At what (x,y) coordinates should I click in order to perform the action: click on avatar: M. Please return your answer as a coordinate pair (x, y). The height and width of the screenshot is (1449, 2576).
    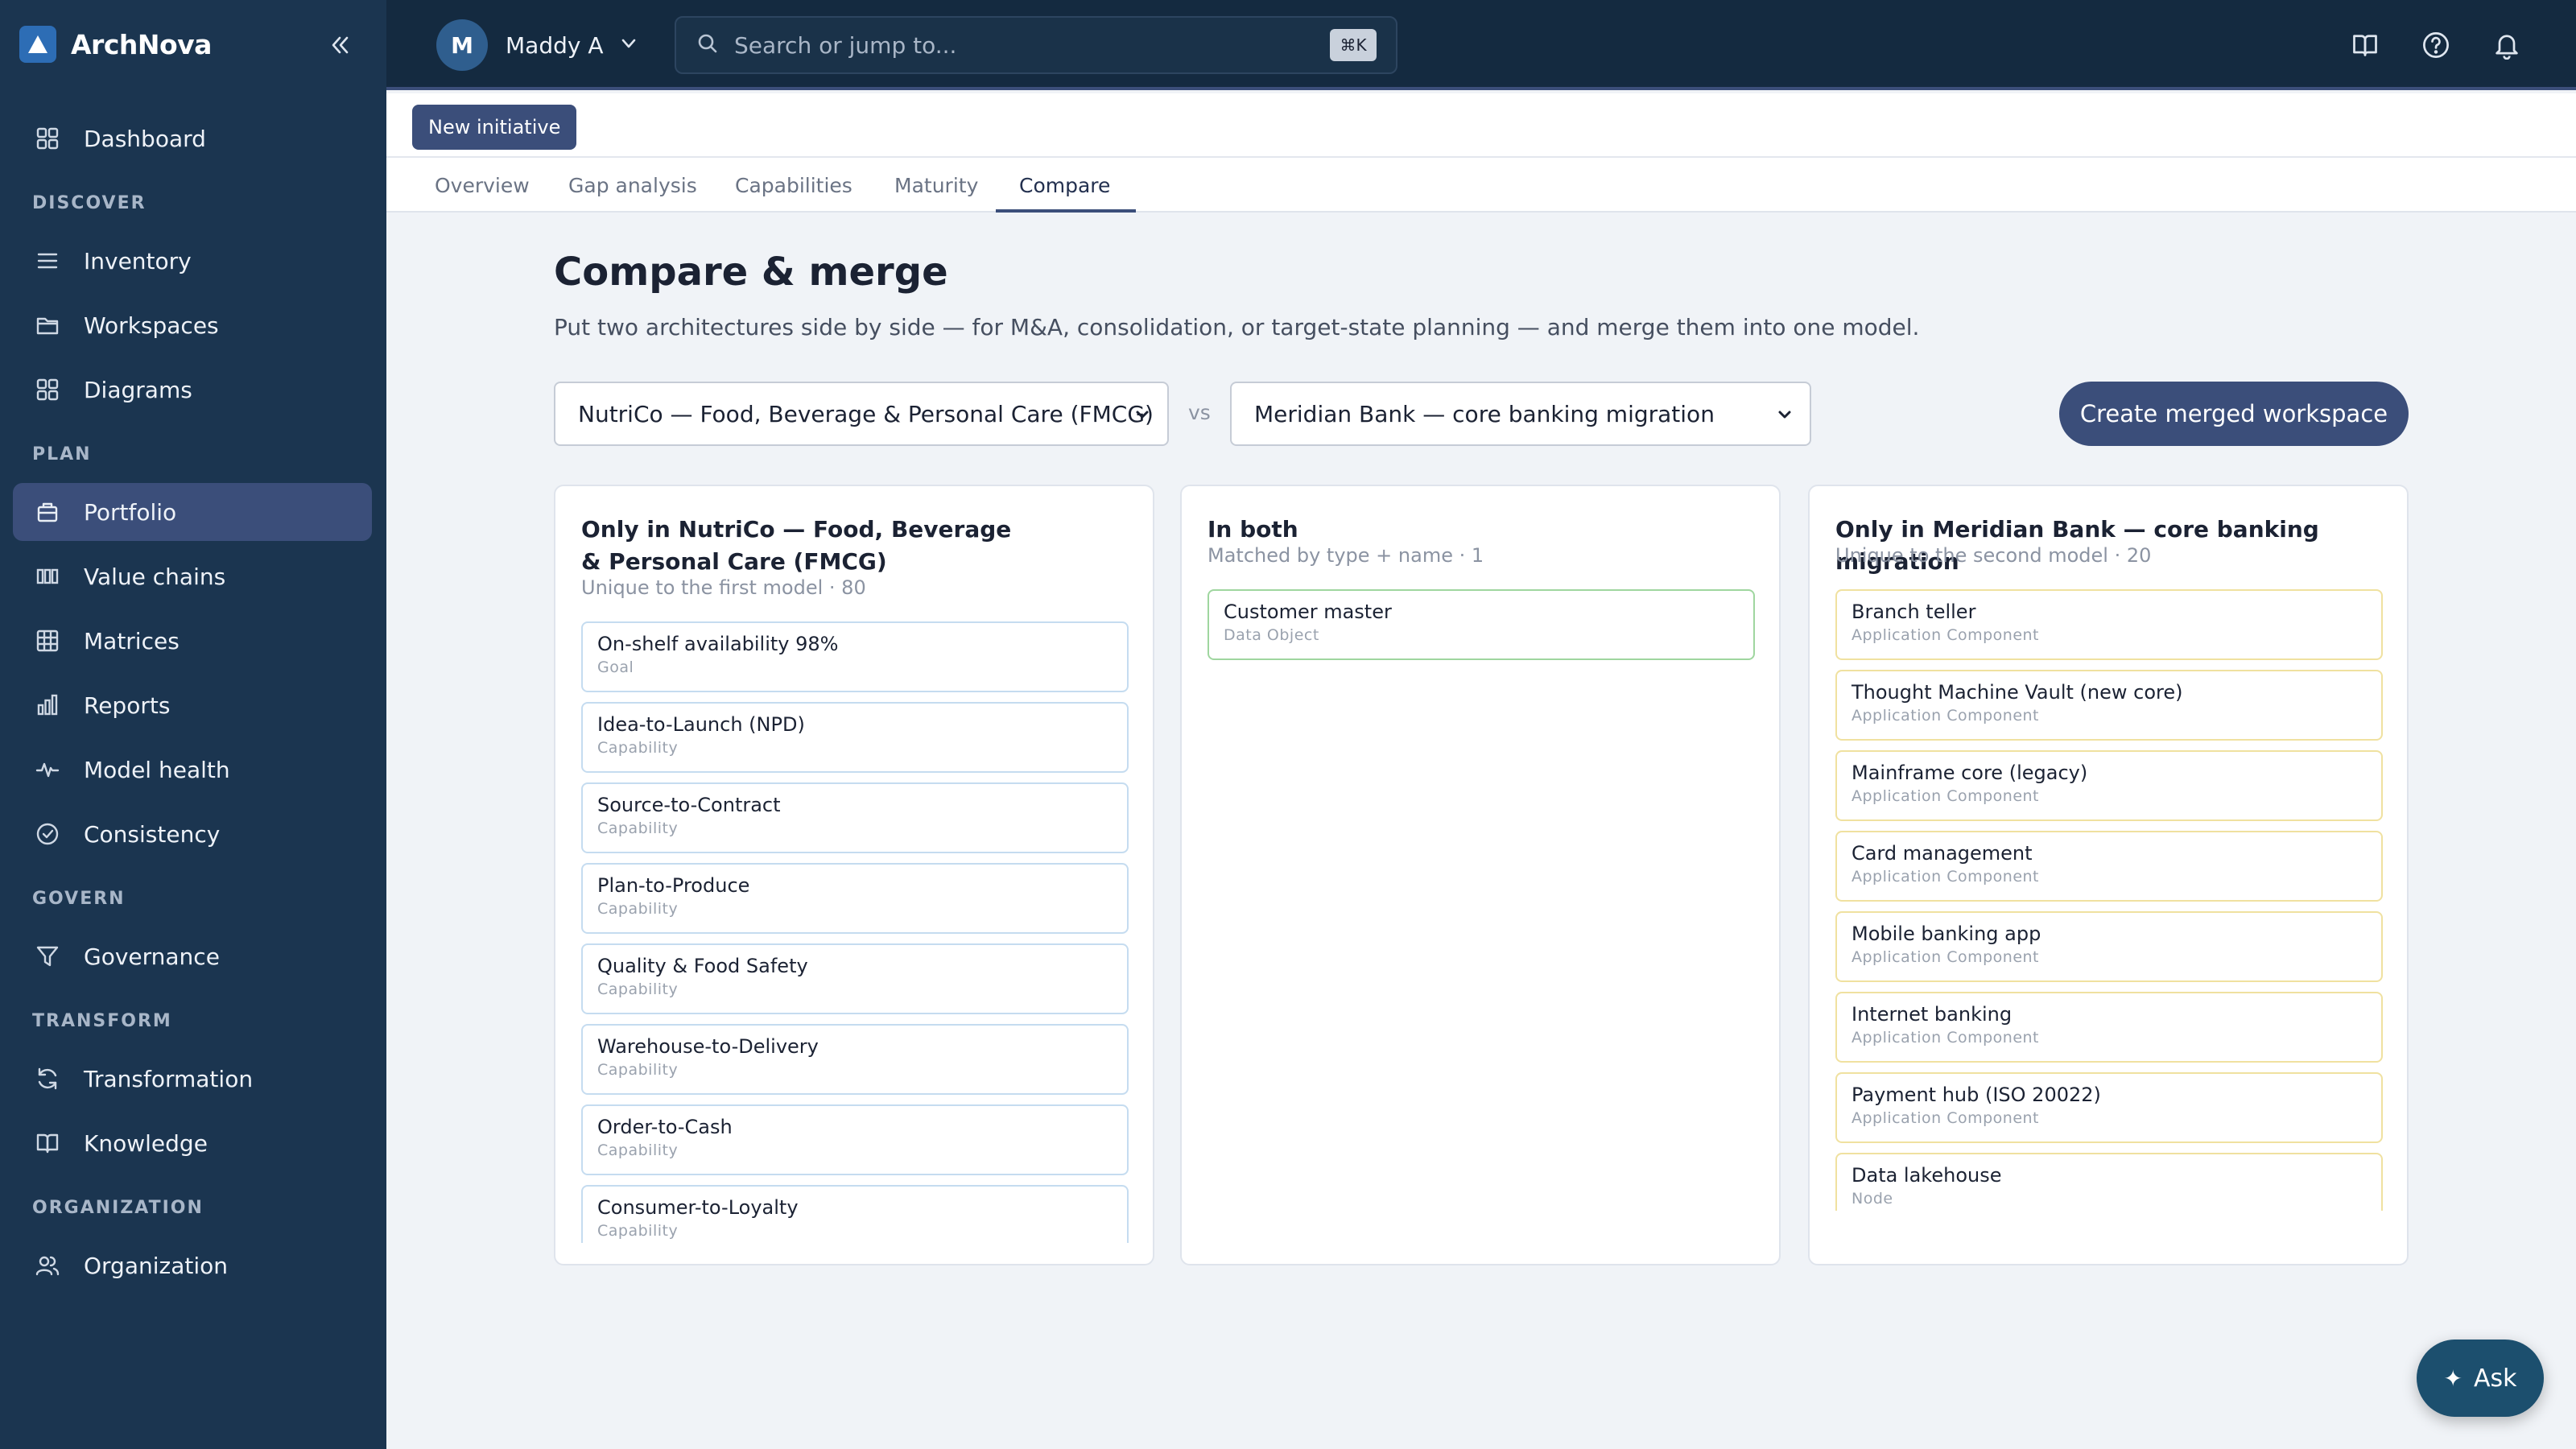
    Looking at the image, I should click on (462, 45).